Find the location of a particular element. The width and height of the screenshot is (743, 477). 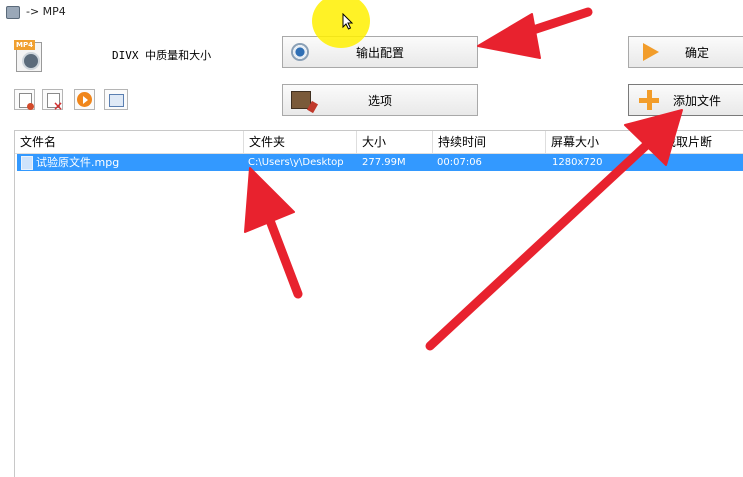

column-header-size: 大小 is located at coordinates (395, 142).